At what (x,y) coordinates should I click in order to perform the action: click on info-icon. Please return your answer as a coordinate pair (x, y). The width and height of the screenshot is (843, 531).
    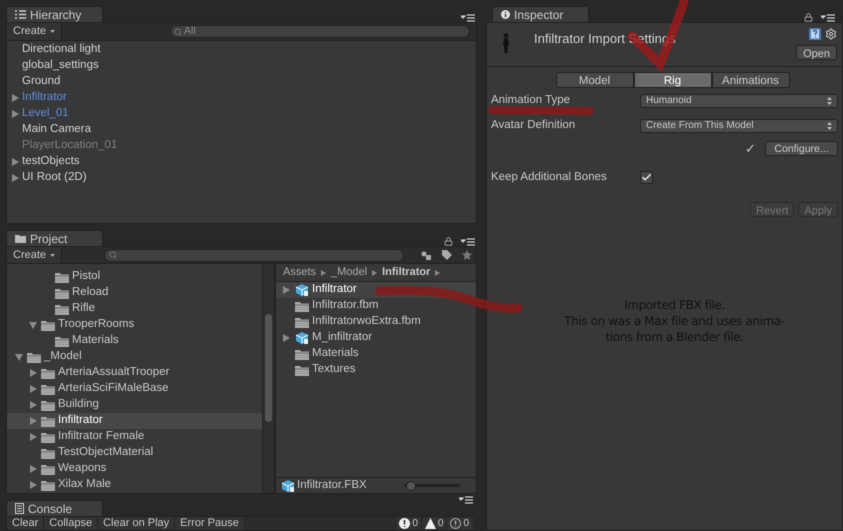
    Looking at the image, I should click on (505, 14).